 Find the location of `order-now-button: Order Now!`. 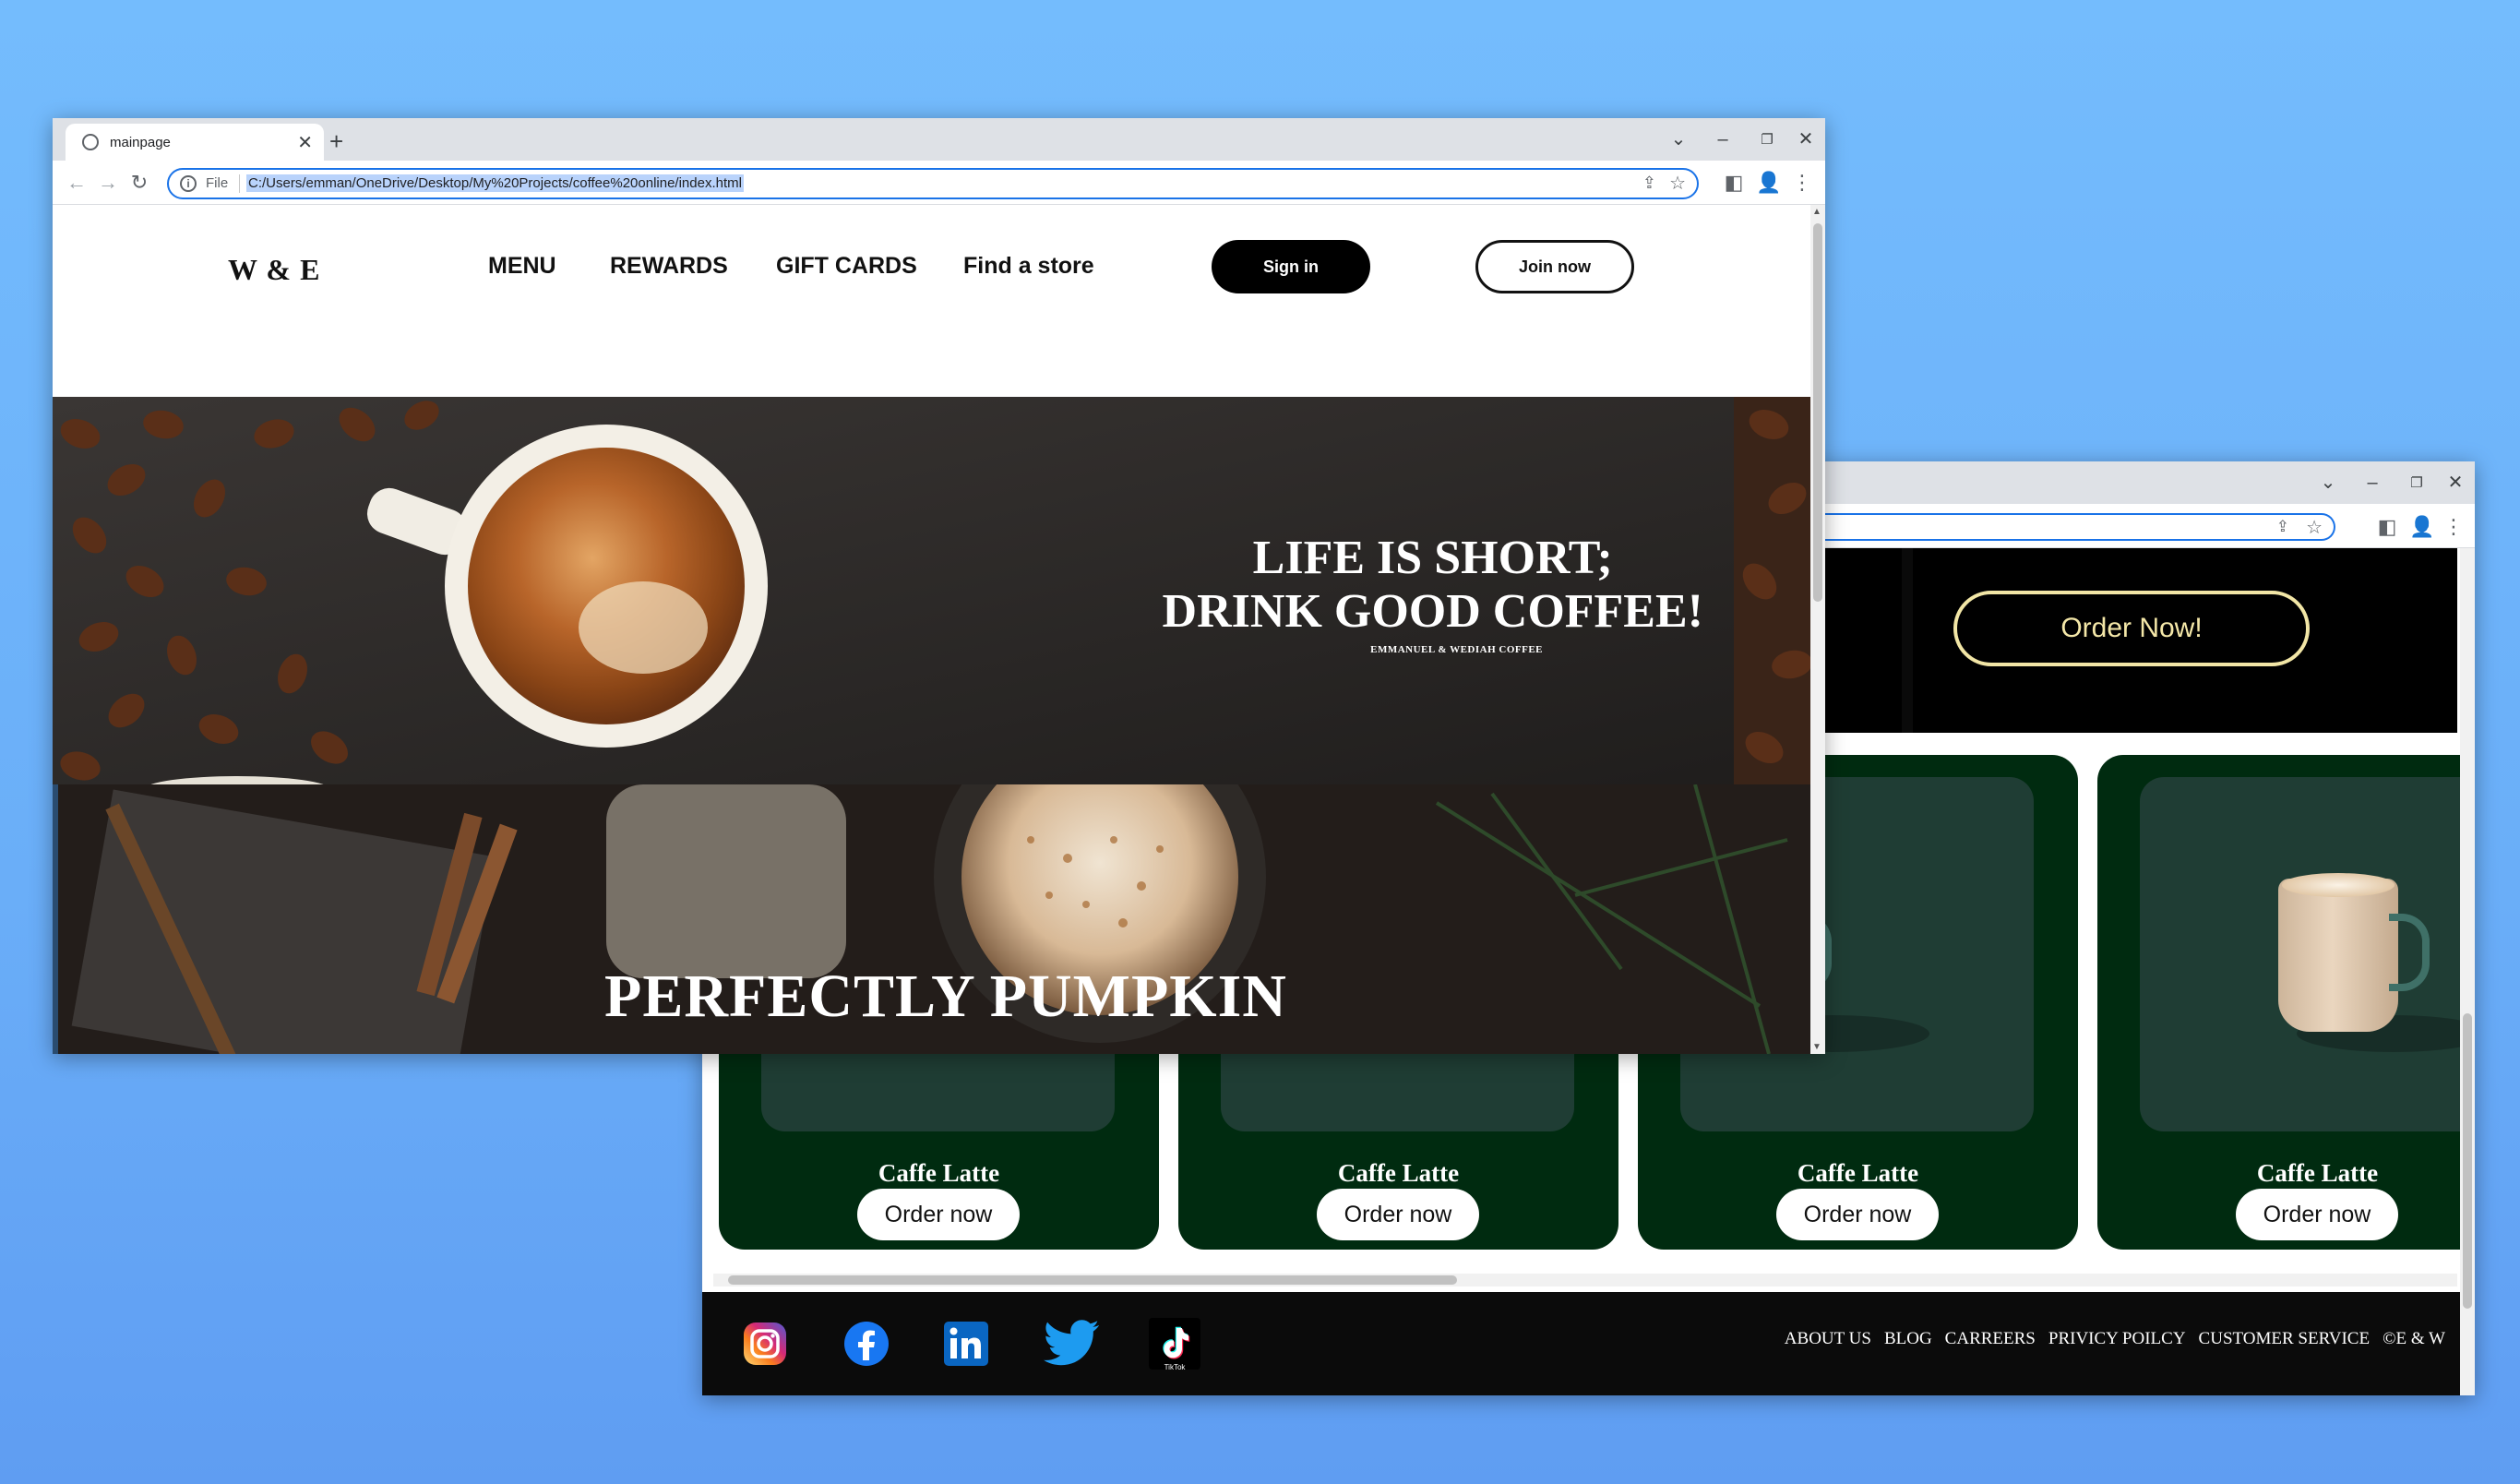

order-now-button: Order Now! is located at coordinates (2131, 628).